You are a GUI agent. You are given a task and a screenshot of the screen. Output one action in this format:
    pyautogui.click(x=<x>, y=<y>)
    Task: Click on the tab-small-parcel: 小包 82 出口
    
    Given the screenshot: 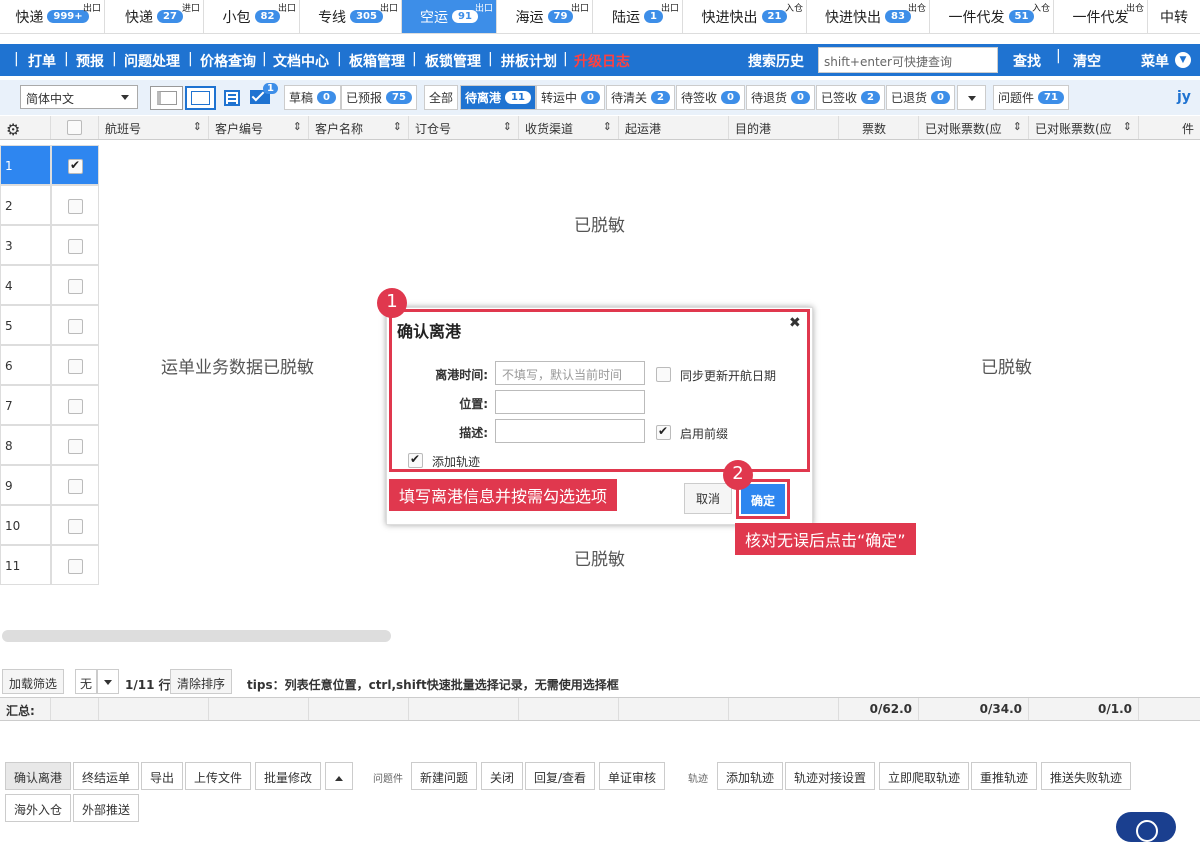 What is the action you would take?
    pyautogui.click(x=252, y=16)
    